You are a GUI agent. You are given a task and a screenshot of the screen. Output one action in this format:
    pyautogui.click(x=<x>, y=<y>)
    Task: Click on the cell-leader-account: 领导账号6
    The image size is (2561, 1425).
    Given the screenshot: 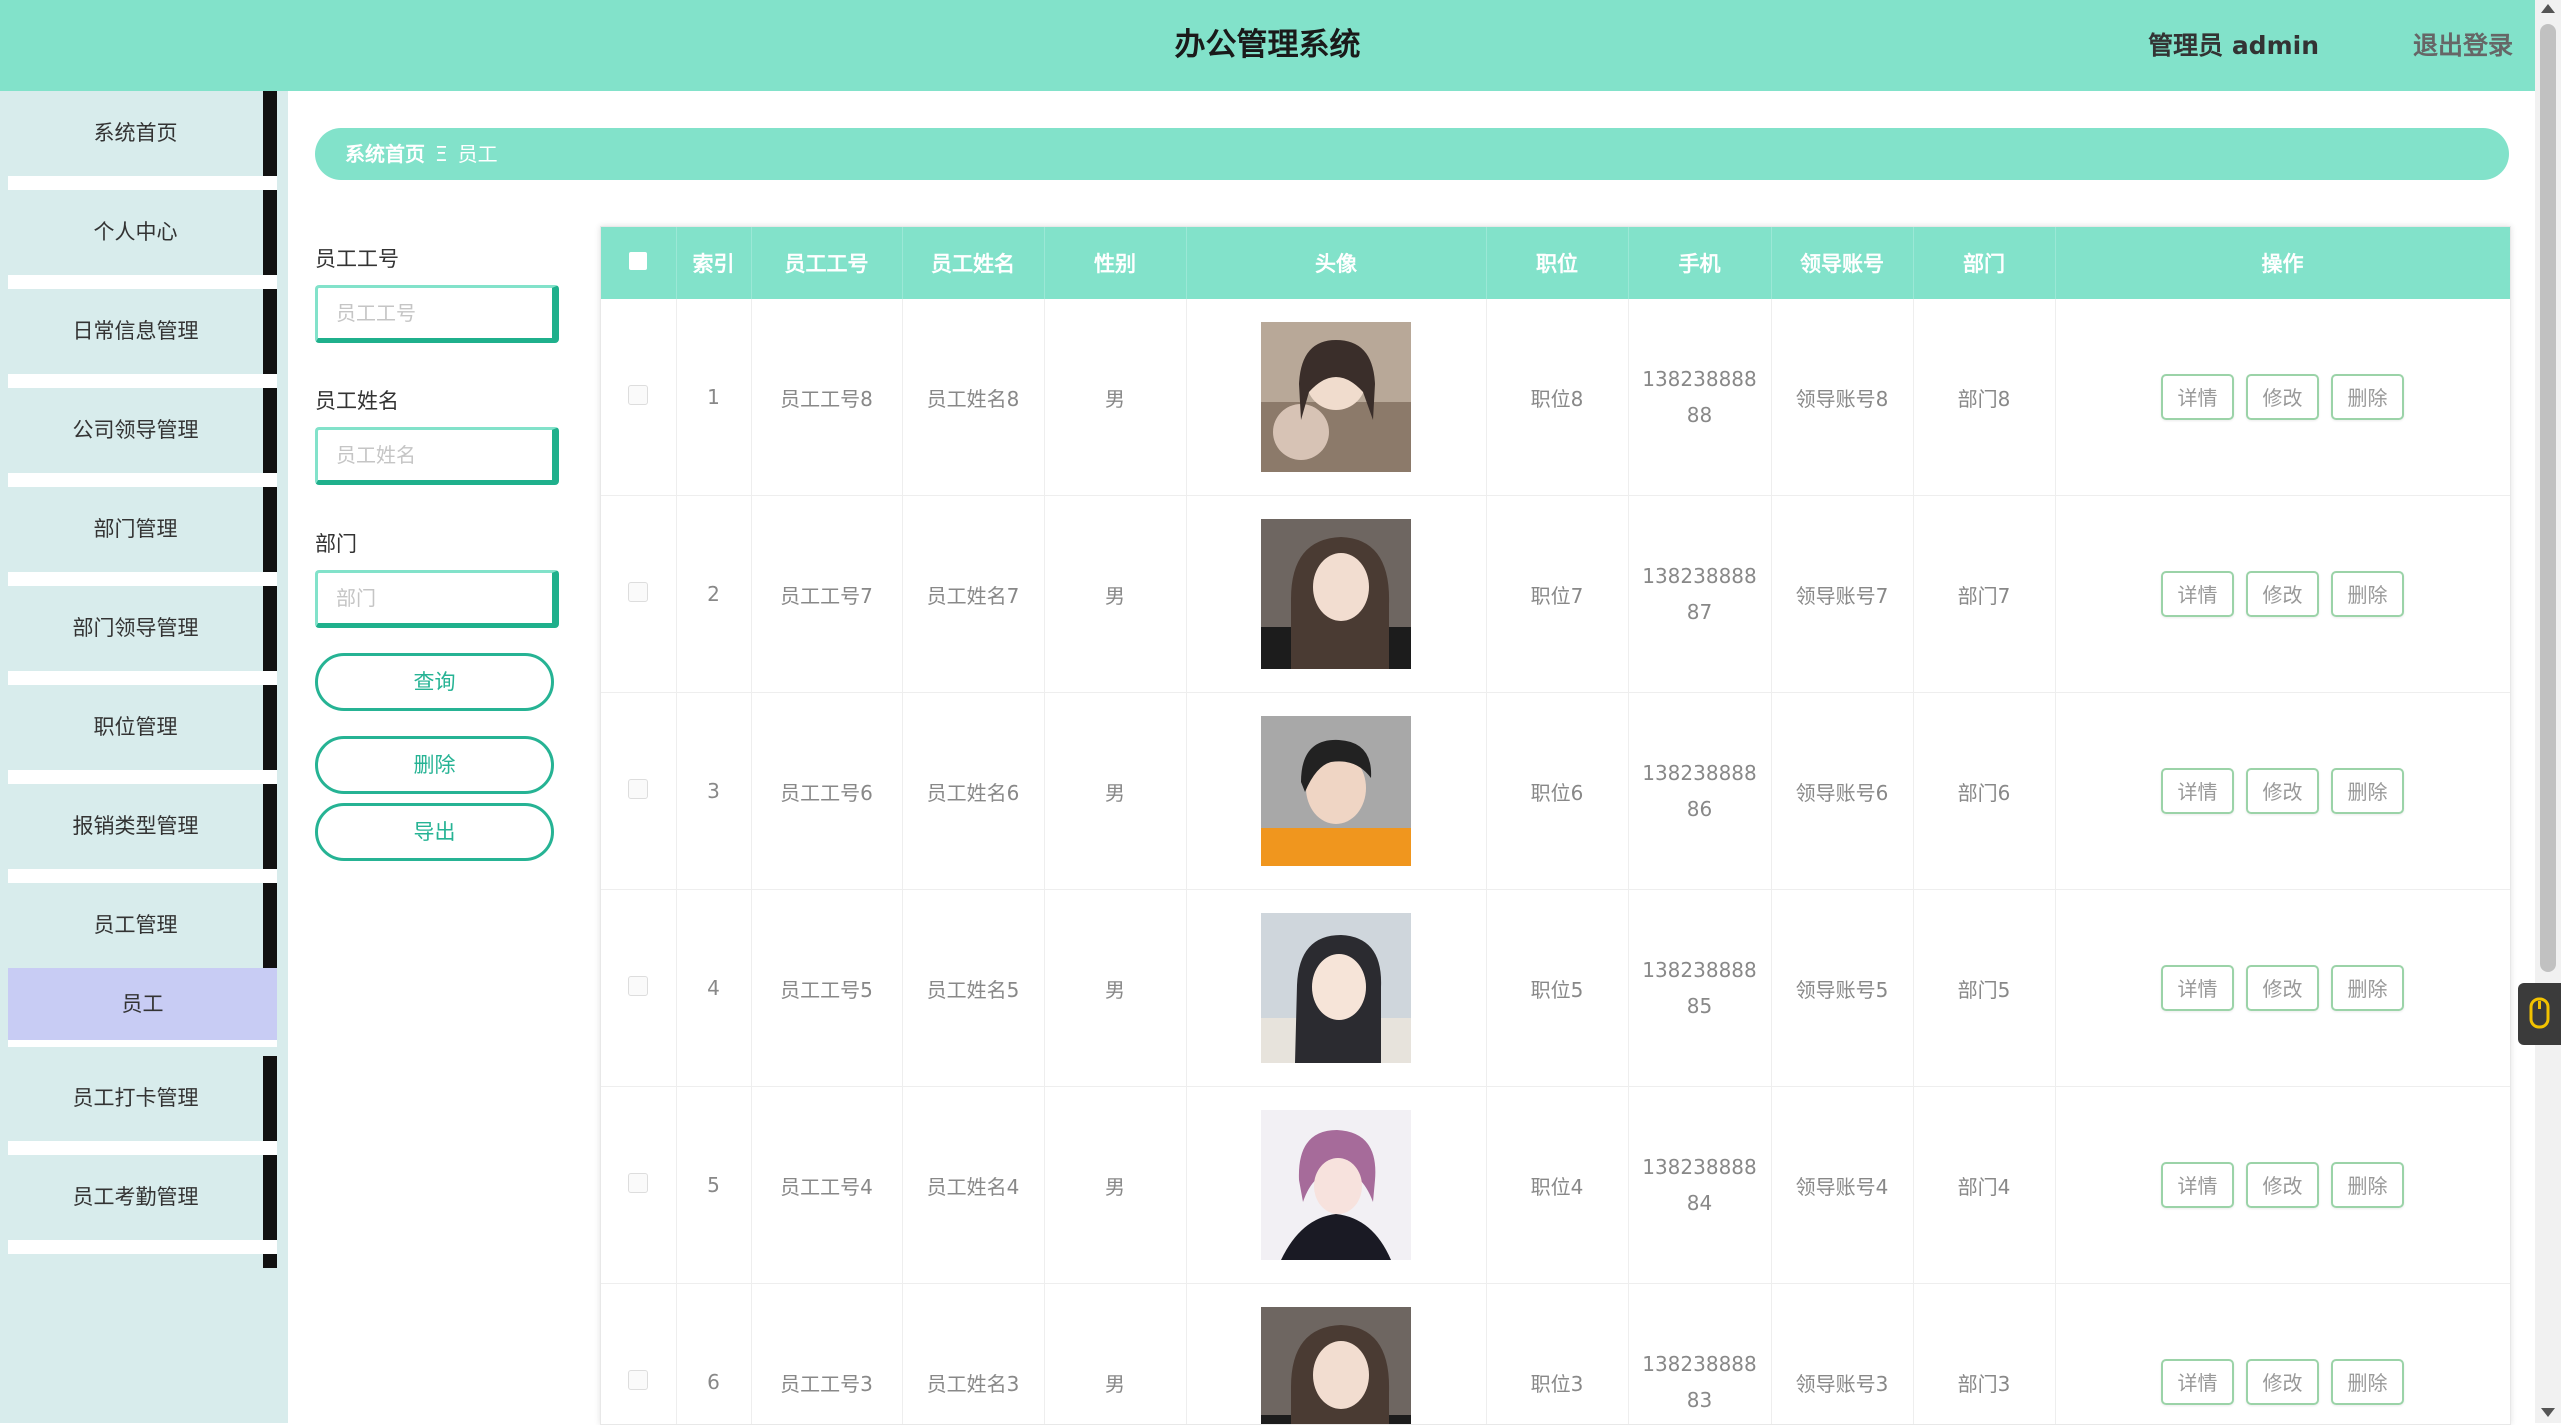 What is the action you would take?
    pyautogui.click(x=1842, y=791)
    